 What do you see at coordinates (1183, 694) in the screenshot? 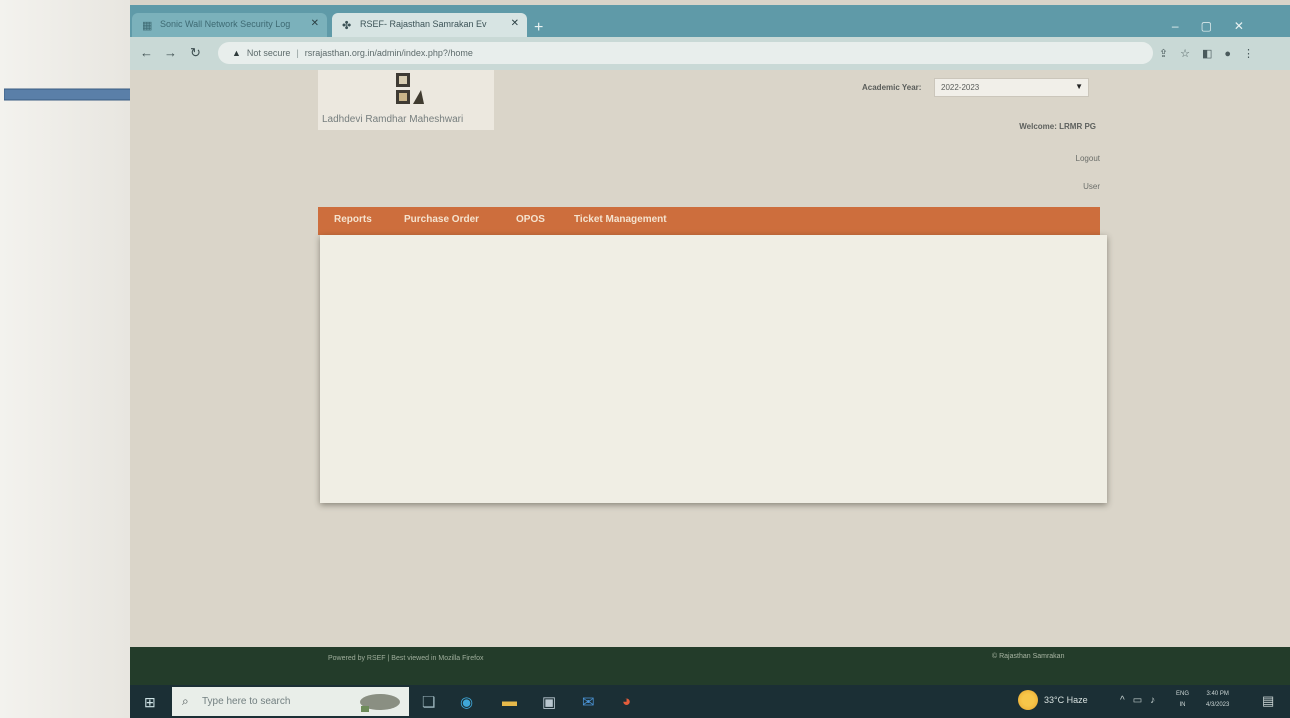
I see `lang-code: ENG` at bounding box center [1183, 694].